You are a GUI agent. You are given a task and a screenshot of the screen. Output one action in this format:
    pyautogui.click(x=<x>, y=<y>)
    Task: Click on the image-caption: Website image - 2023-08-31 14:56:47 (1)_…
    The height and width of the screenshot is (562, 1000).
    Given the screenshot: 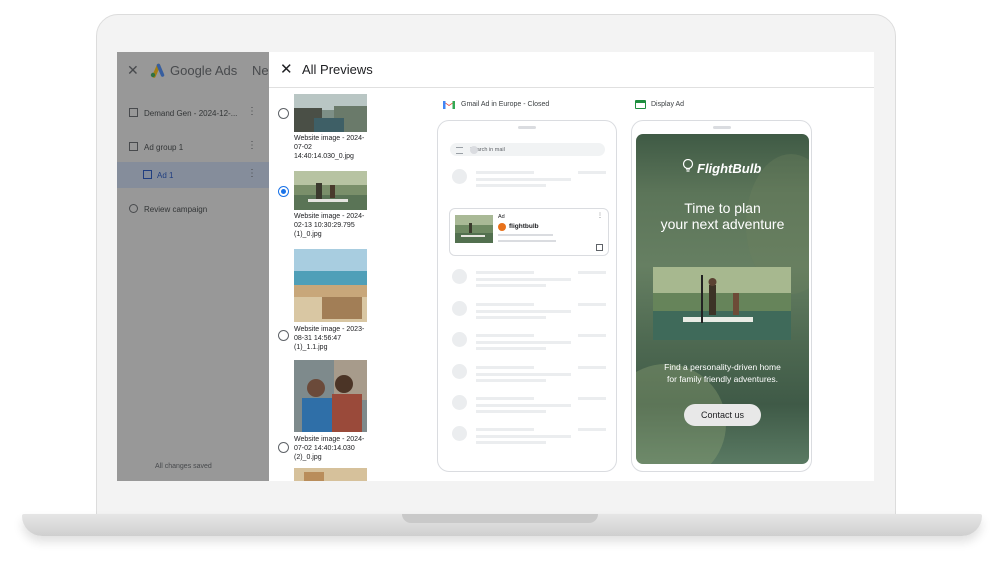 What is the action you would take?
    pyautogui.click(x=329, y=338)
    